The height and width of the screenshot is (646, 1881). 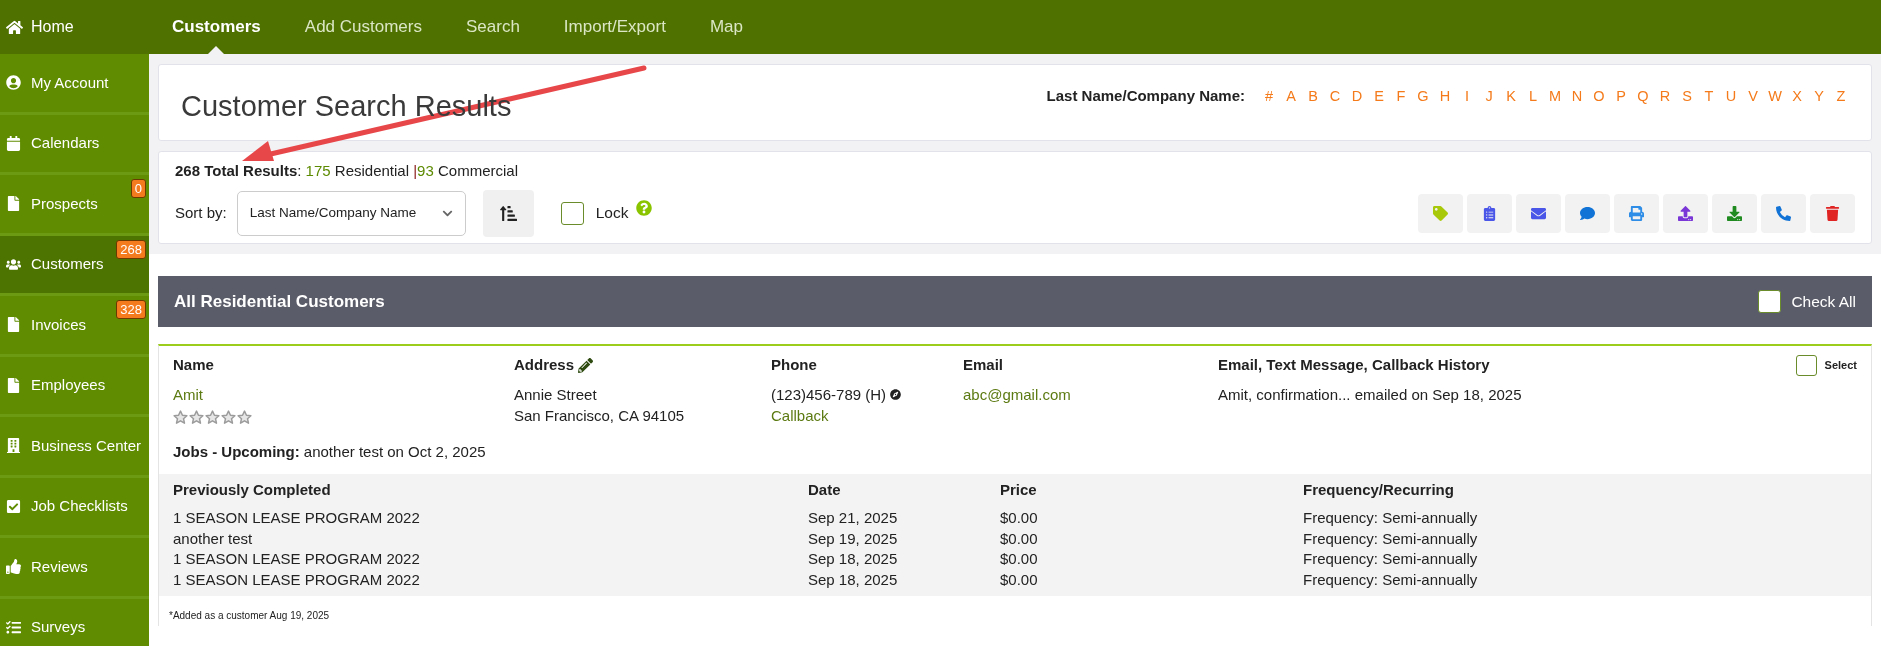 I want to click on checkbox-icon, so click(x=13, y=506).